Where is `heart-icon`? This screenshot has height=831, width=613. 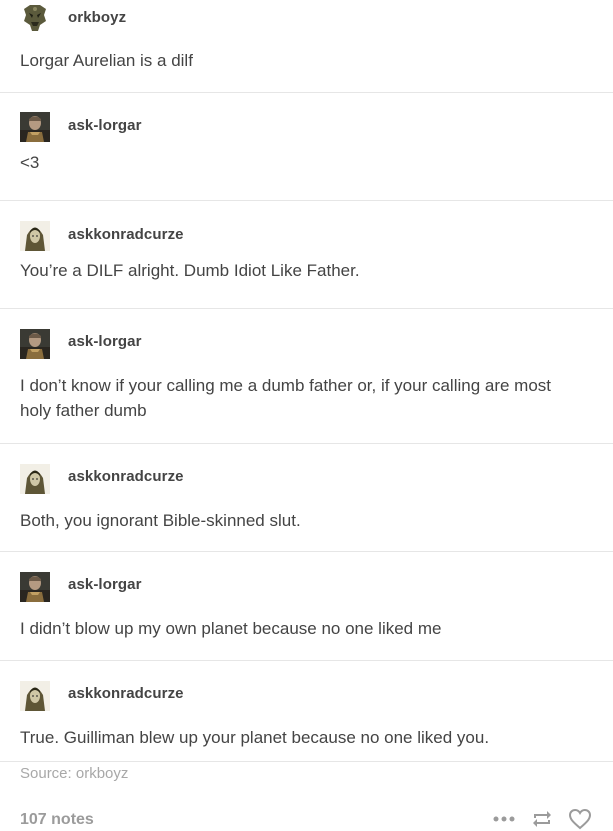 heart-icon is located at coordinates (580, 819).